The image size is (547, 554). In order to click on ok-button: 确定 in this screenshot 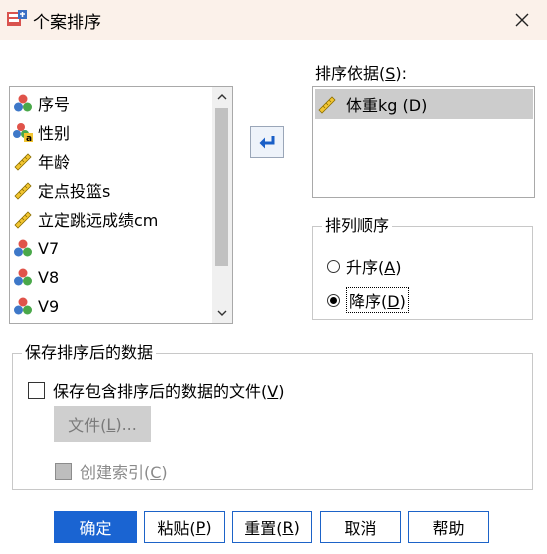, I will do `click(95, 527)`.